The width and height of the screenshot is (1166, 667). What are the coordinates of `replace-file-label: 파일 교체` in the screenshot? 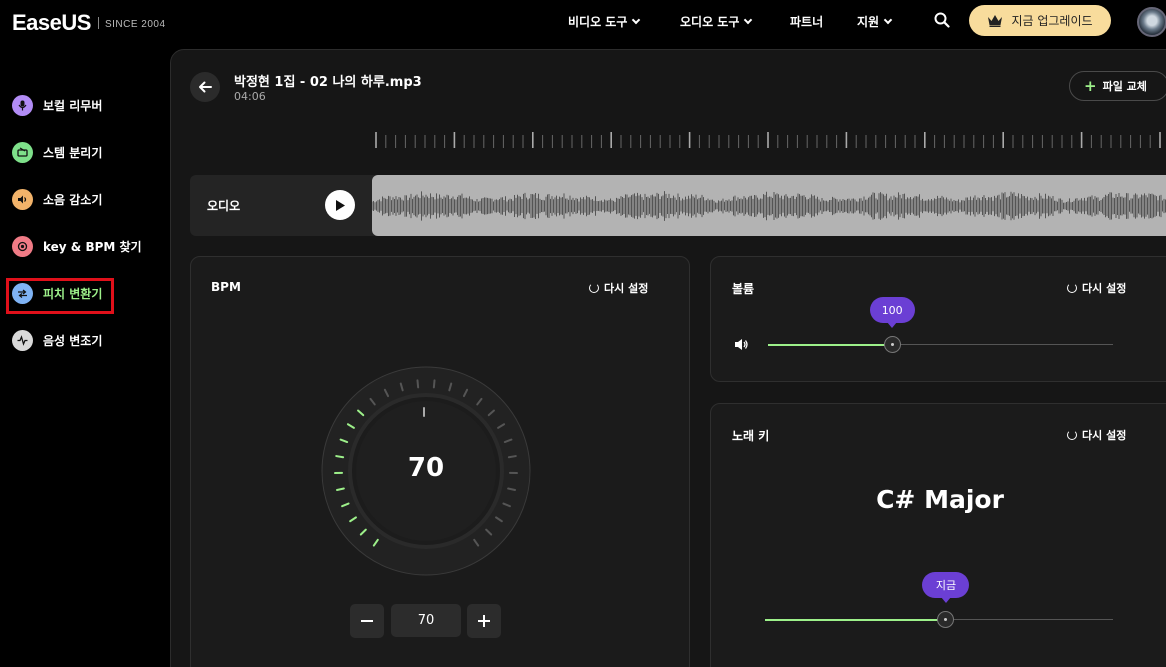 It's located at (1124, 86).